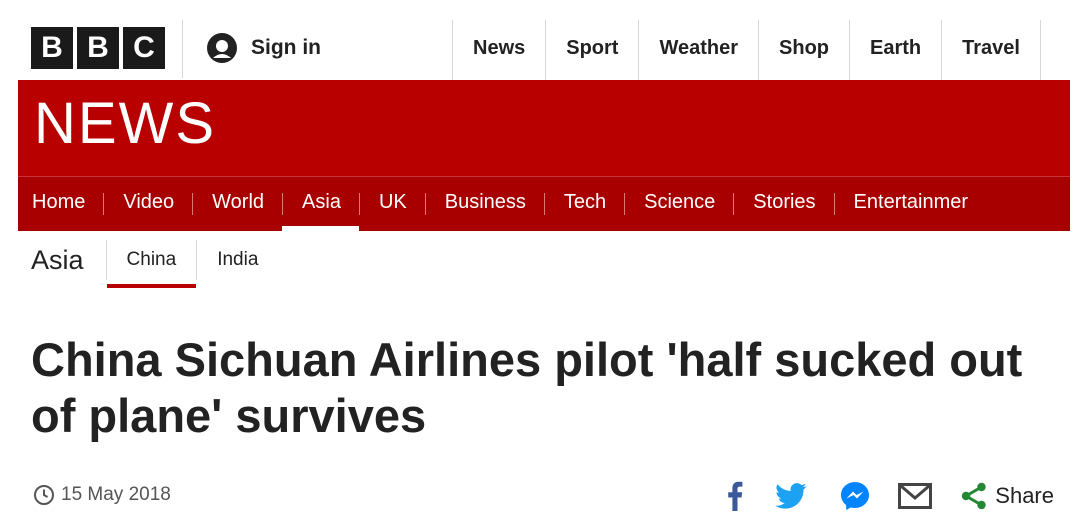  I want to click on section-nav-stories: Stories, so click(783, 204).